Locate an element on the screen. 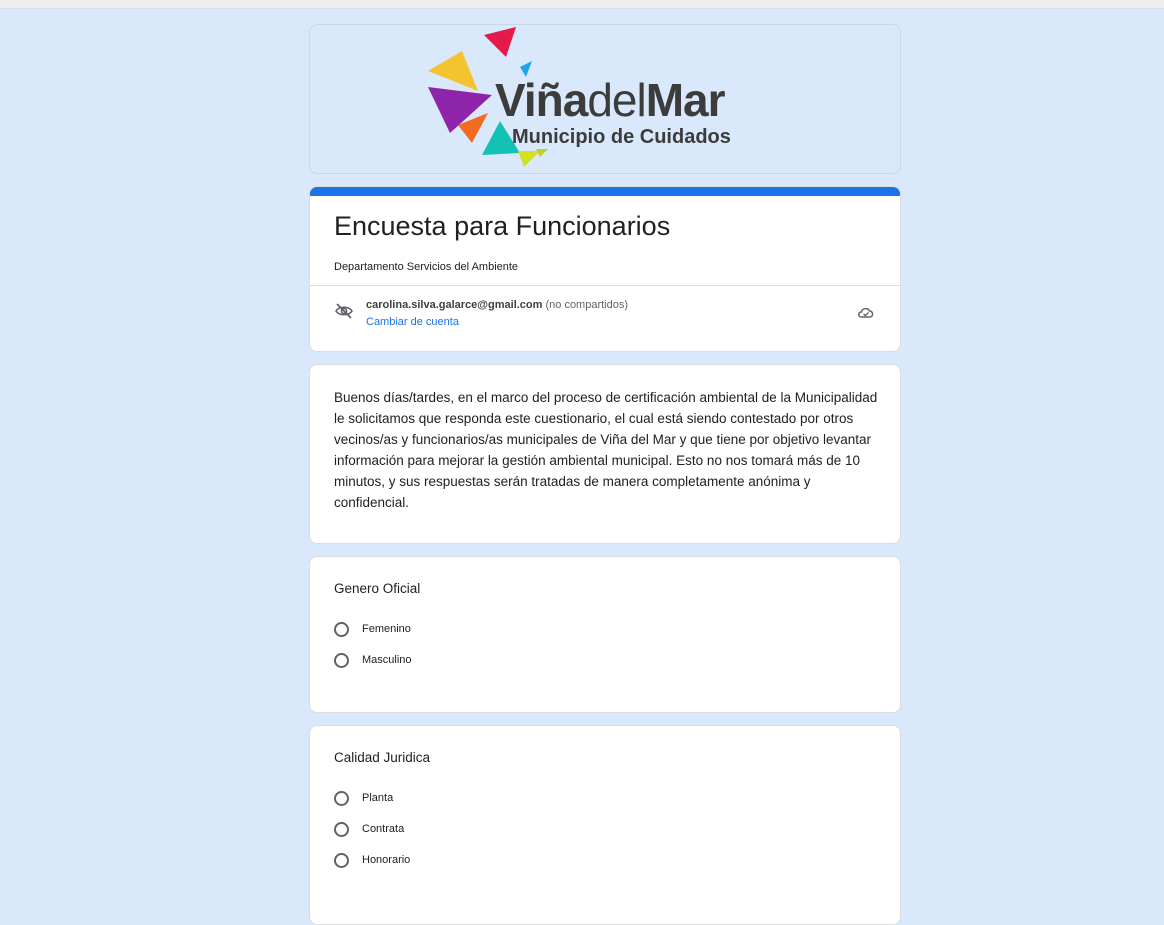 This screenshot has height=925, width=1164. logo-tagline: Municipio de Cuidados is located at coordinates (621, 137).